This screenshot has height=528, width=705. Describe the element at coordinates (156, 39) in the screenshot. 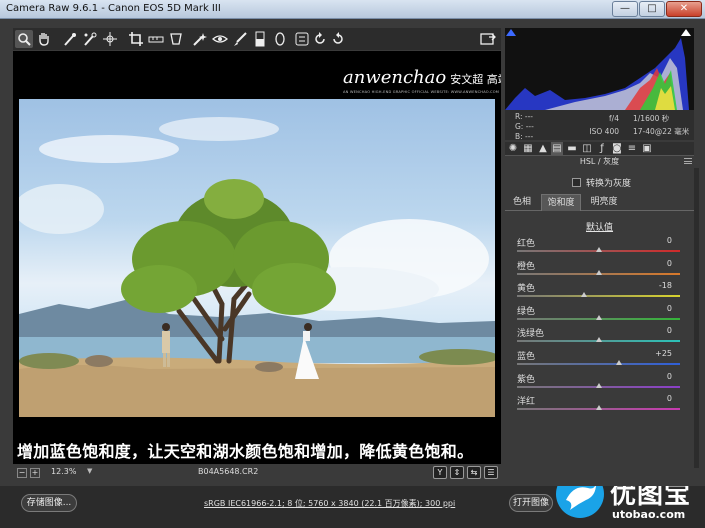

I see `straighten-icon` at that location.